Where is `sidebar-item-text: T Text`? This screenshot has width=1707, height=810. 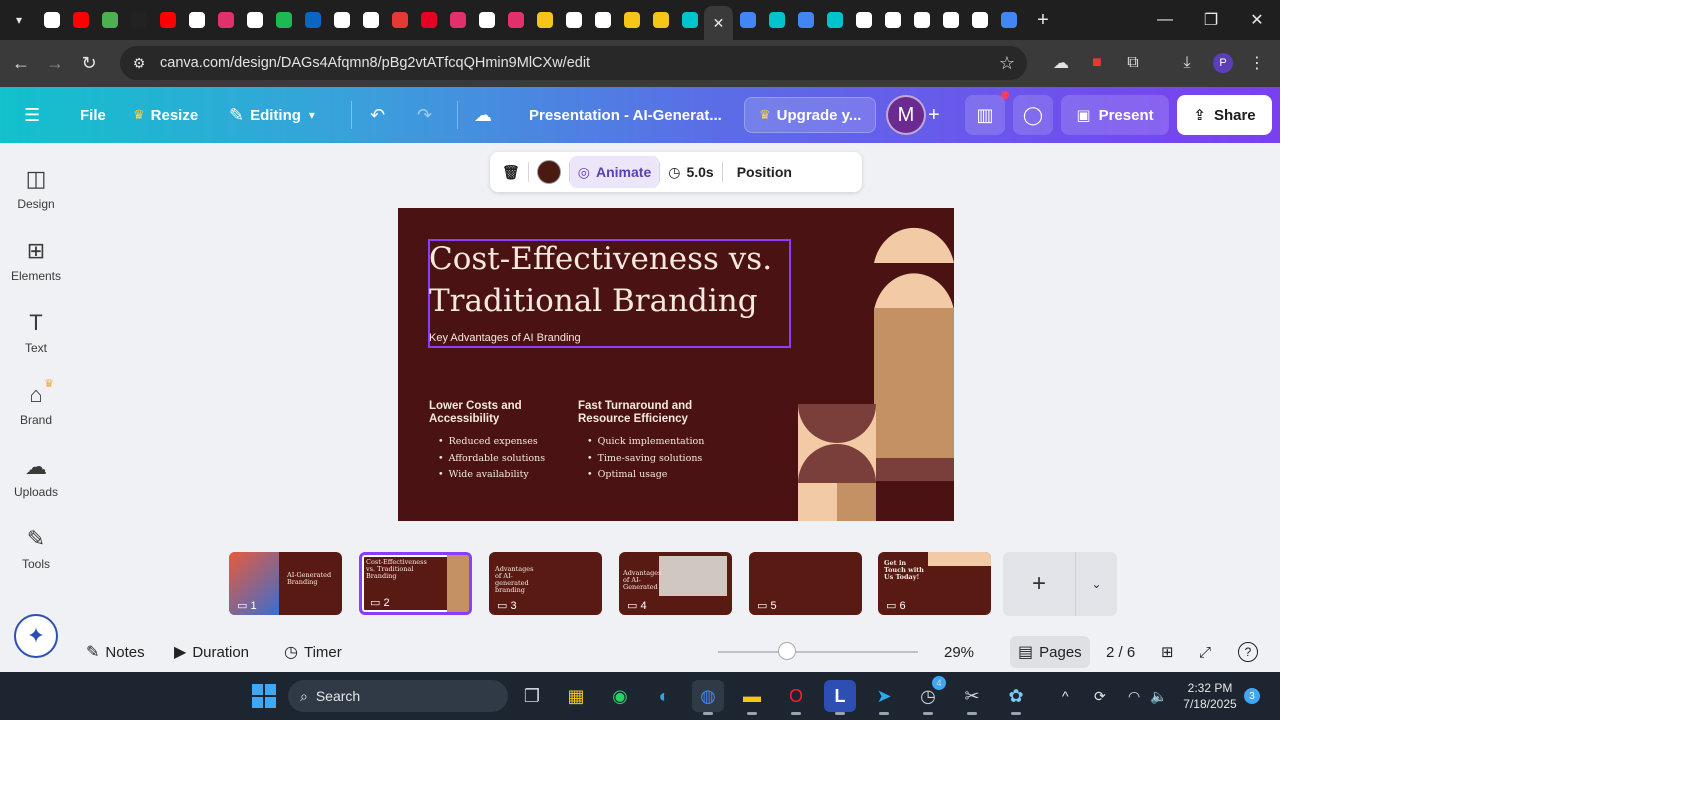
sidebar-item-text: T Text is located at coordinates (36, 339).